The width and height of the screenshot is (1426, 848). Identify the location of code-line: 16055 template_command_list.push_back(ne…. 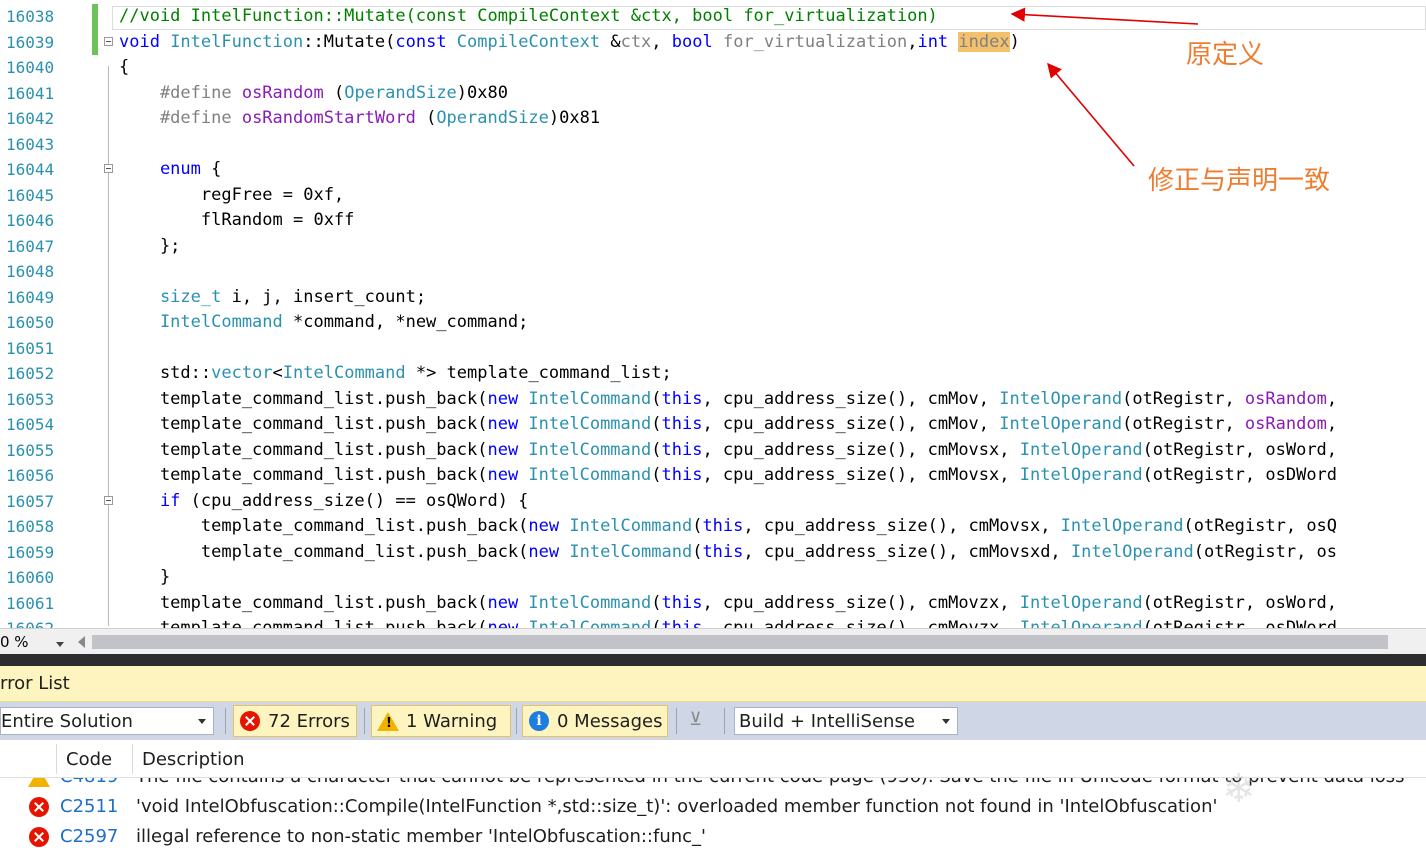
(713, 451).